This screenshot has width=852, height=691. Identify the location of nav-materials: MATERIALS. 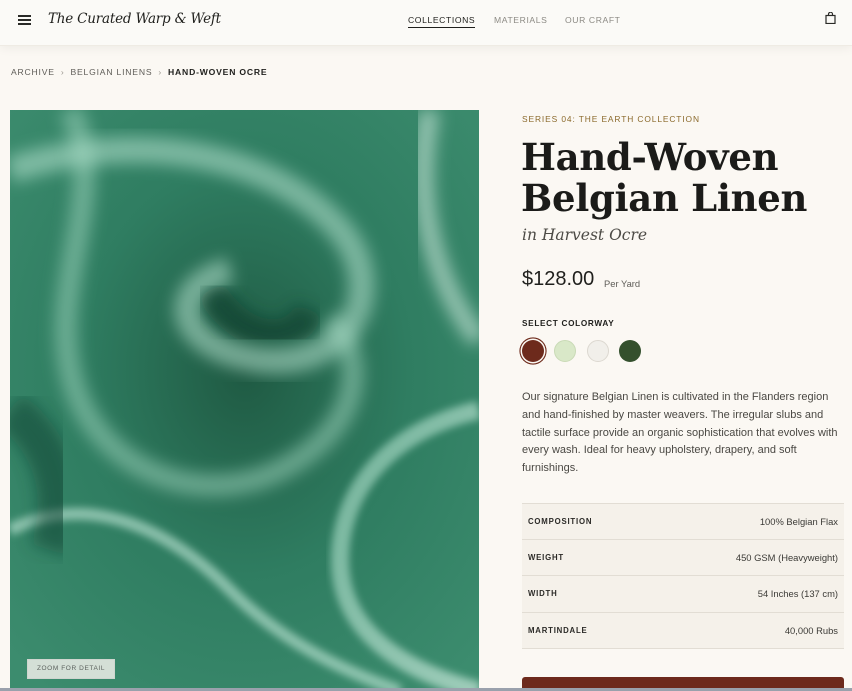
(520, 20).